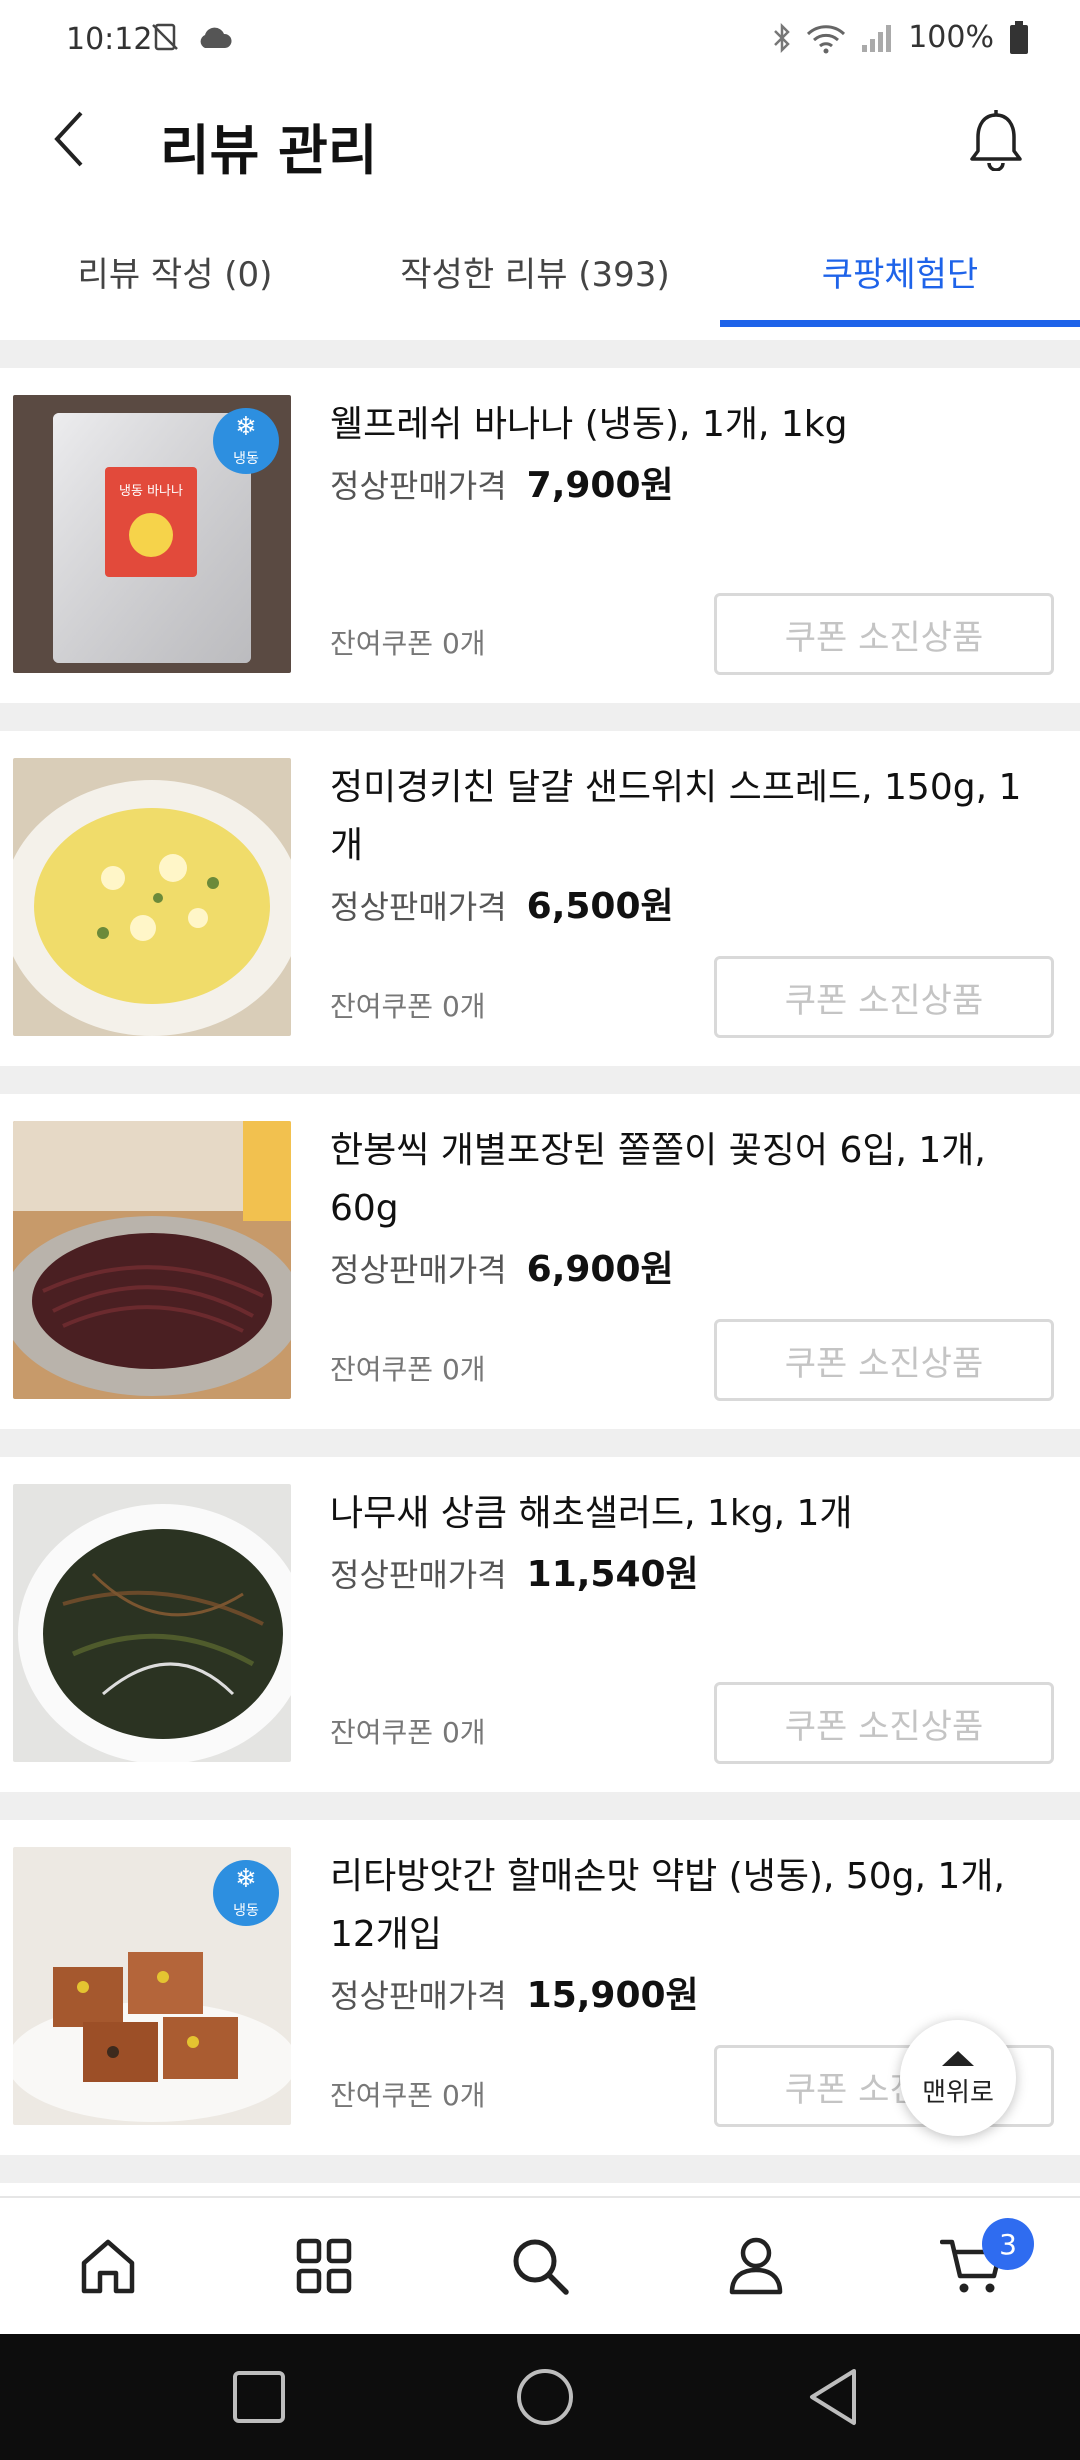 The image size is (1080, 2460). What do you see at coordinates (175, 271) in the screenshot?
I see `tab-write-review: 리뷰 작성 (0)` at bounding box center [175, 271].